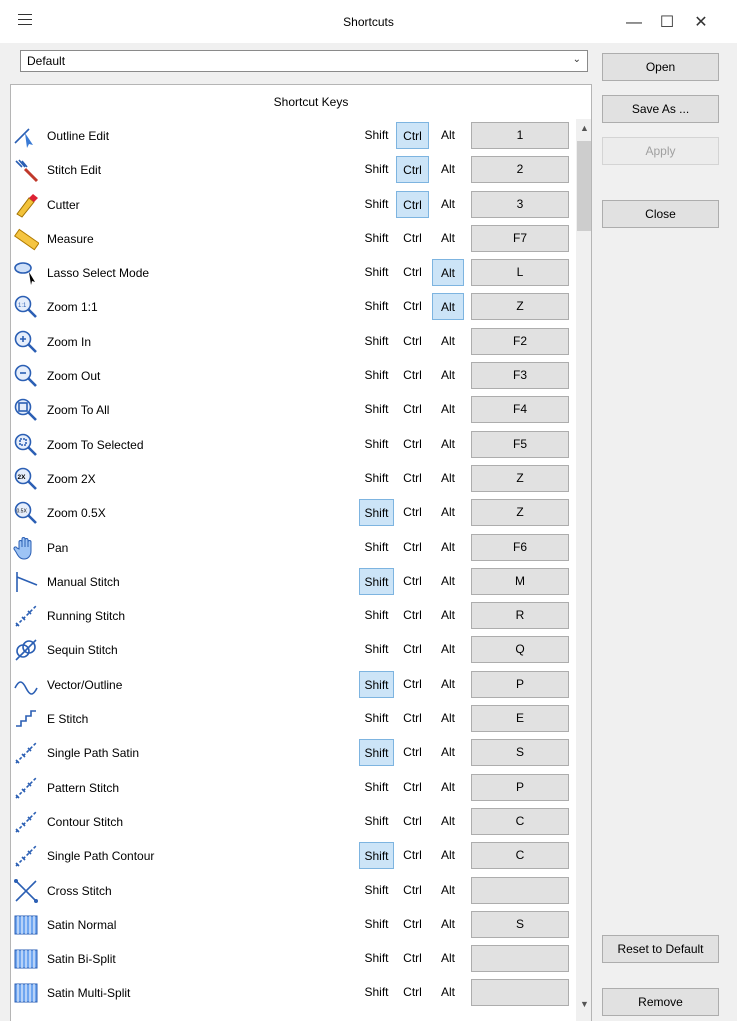 The image size is (737, 1021). Describe the element at coordinates (520, 547) in the screenshot. I see `key-assign-button: F6` at that location.